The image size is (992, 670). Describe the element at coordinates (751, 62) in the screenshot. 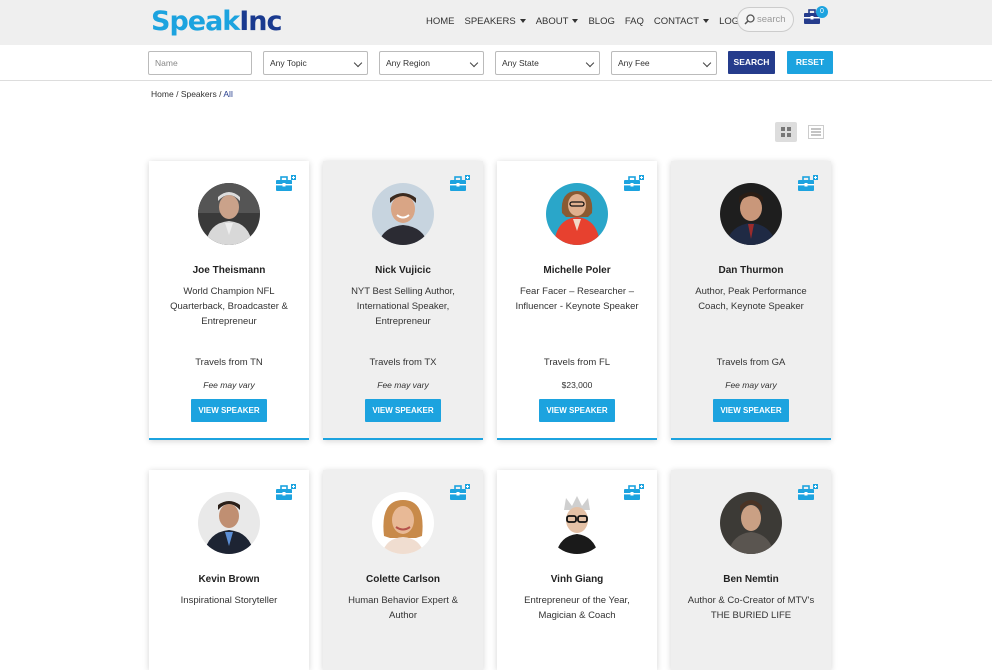

I see `search-button: SEARCH` at that location.